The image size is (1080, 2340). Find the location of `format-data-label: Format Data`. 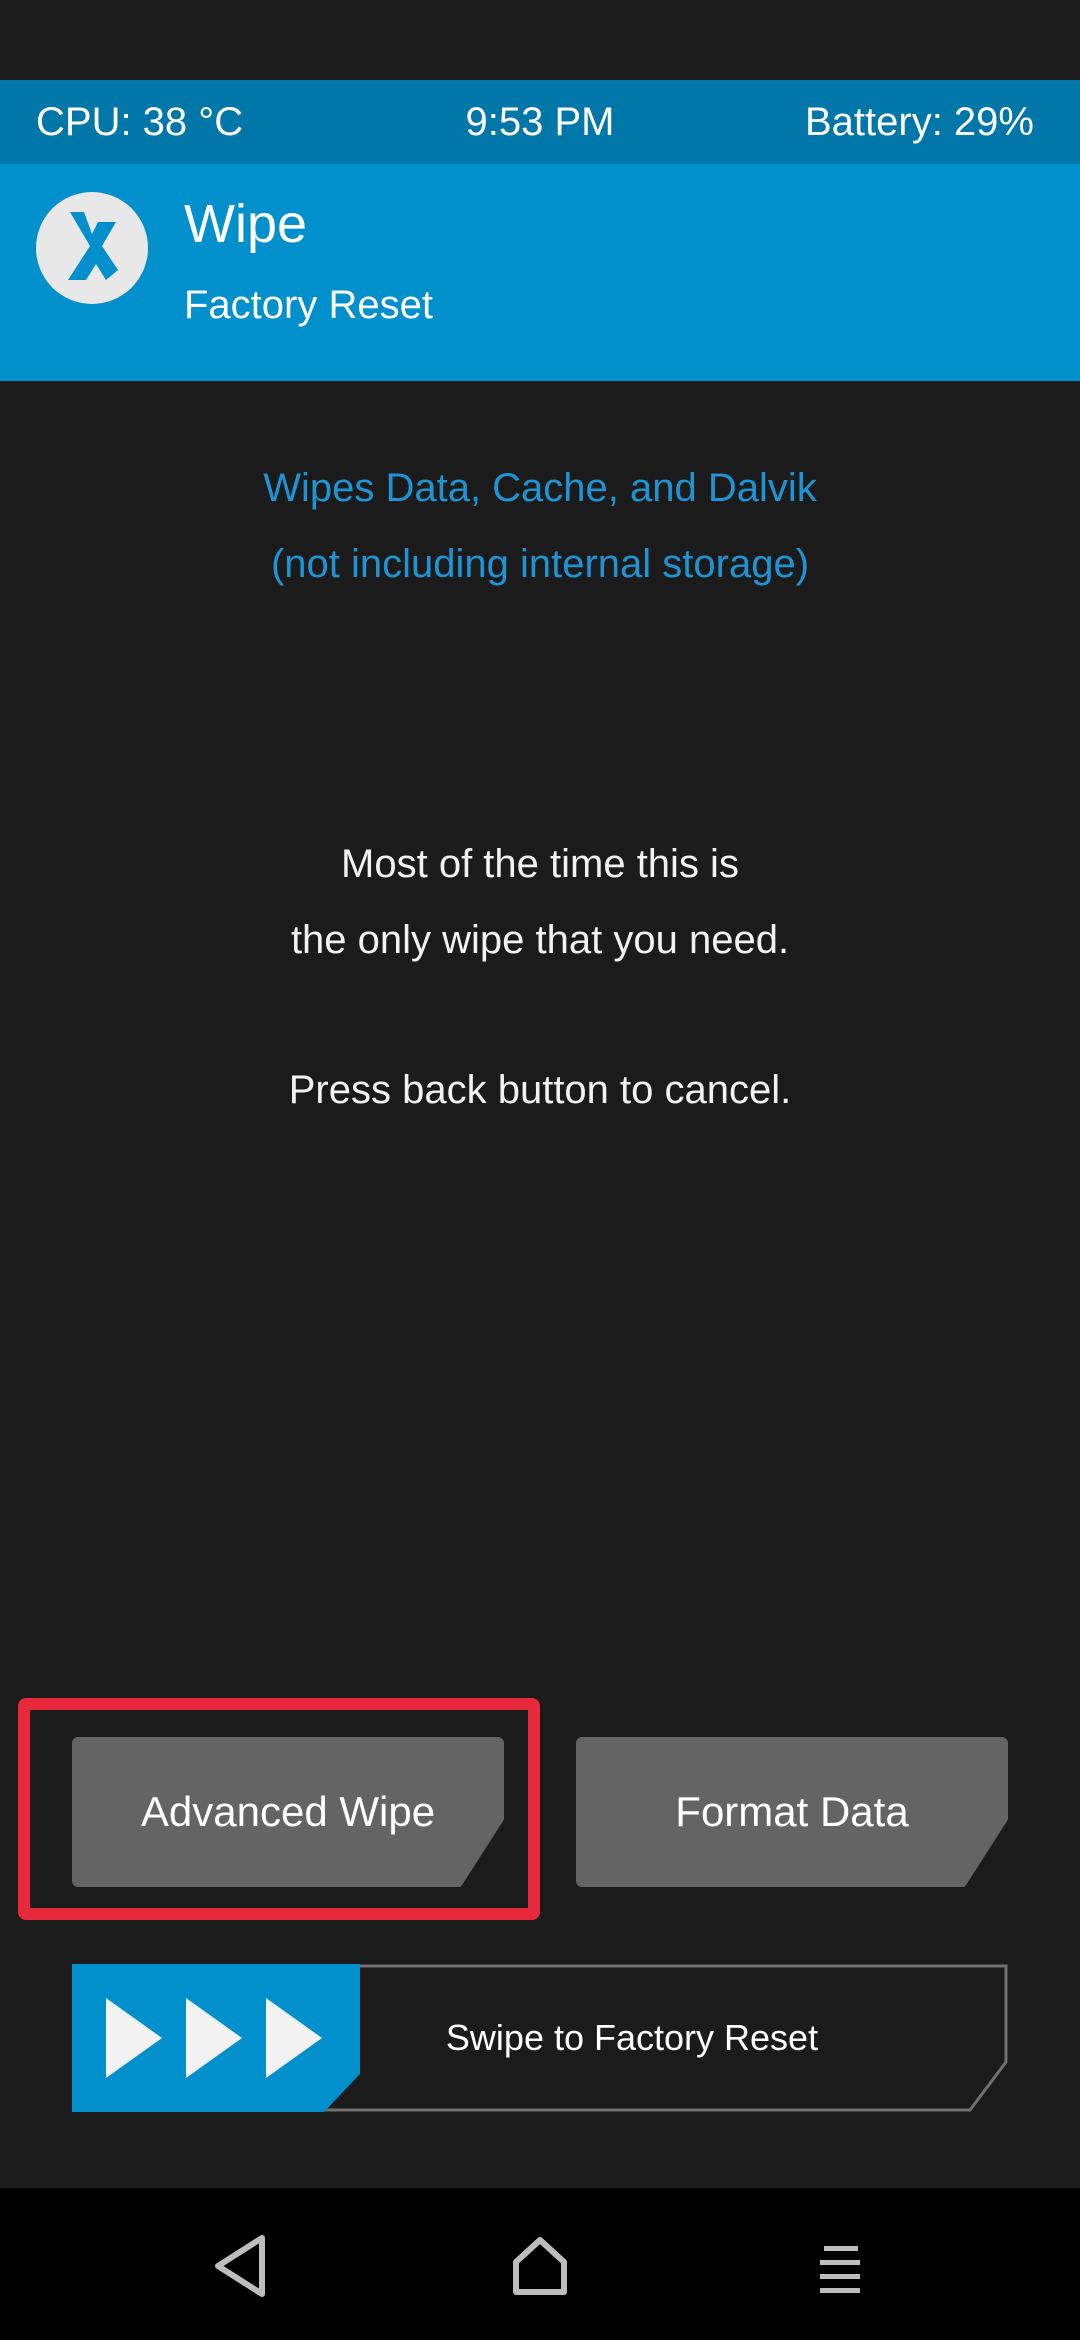

format-data-label: Format Data is located at coordinates (792, 1811).